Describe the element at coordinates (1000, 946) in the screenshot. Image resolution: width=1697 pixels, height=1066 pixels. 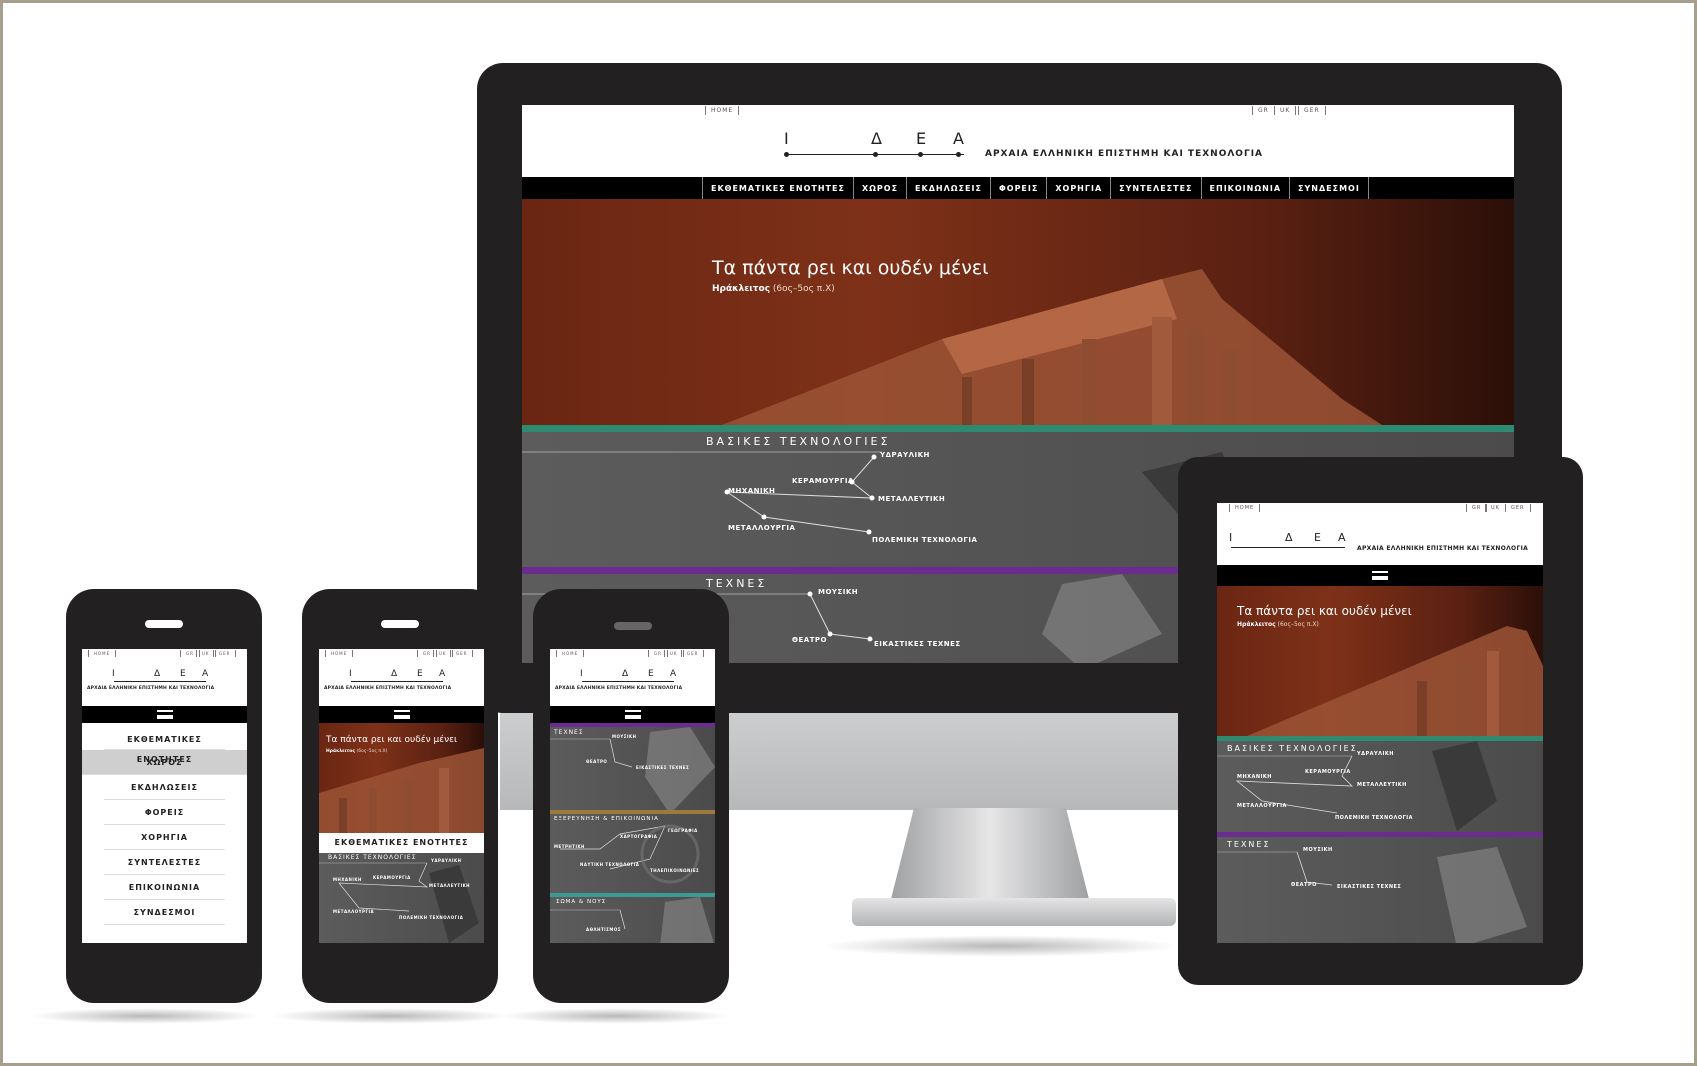
I see `monitor-shadow` at that location.